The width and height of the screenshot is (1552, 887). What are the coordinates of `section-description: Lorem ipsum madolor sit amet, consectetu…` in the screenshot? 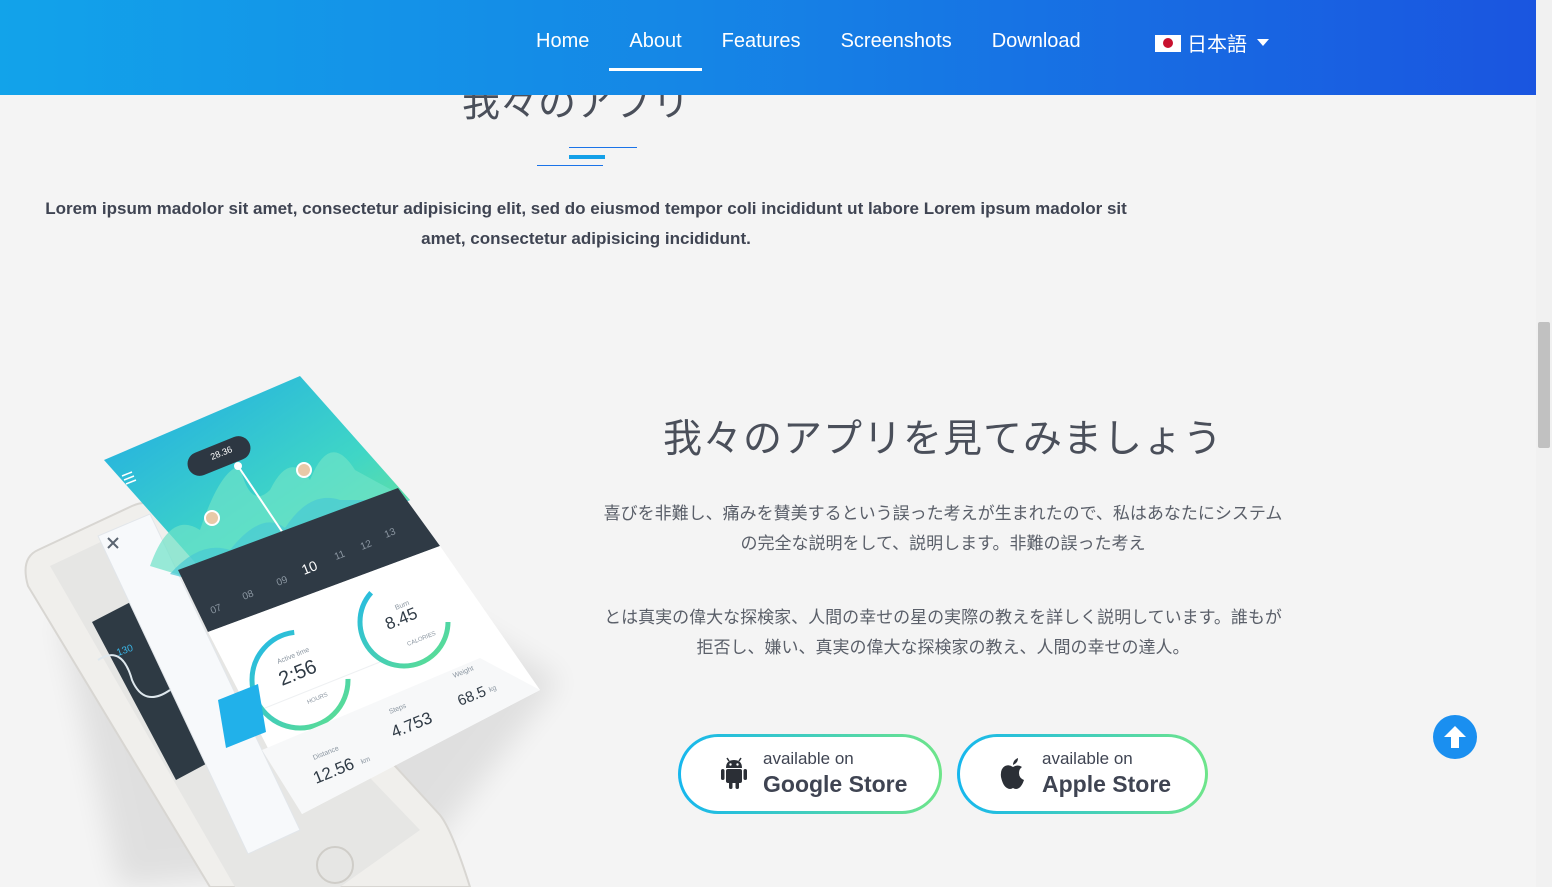 It's located at (586, 223).